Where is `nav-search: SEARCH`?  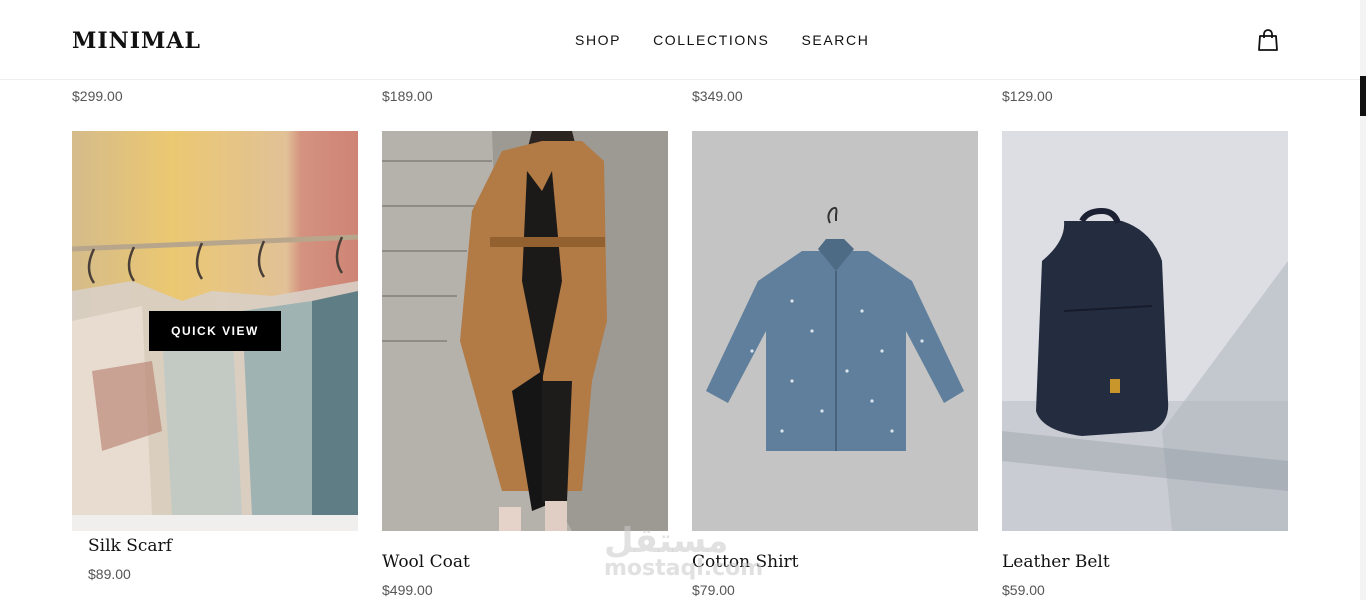 nav-search: SEARCH is located at coordinates (835, 40).